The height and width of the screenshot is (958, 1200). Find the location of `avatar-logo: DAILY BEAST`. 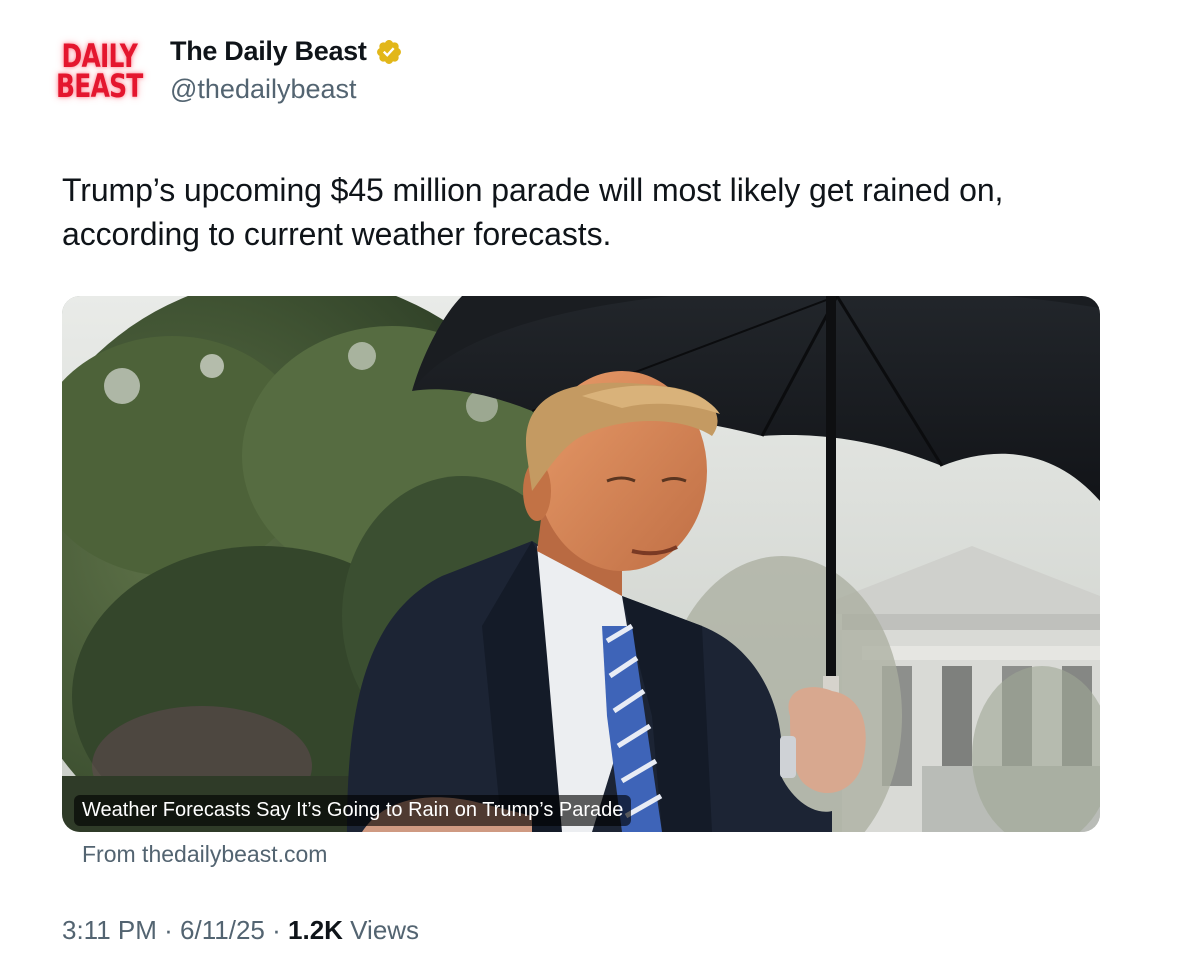

avatar-logo: DAILY BEAST is located at coordinates (99, 71).